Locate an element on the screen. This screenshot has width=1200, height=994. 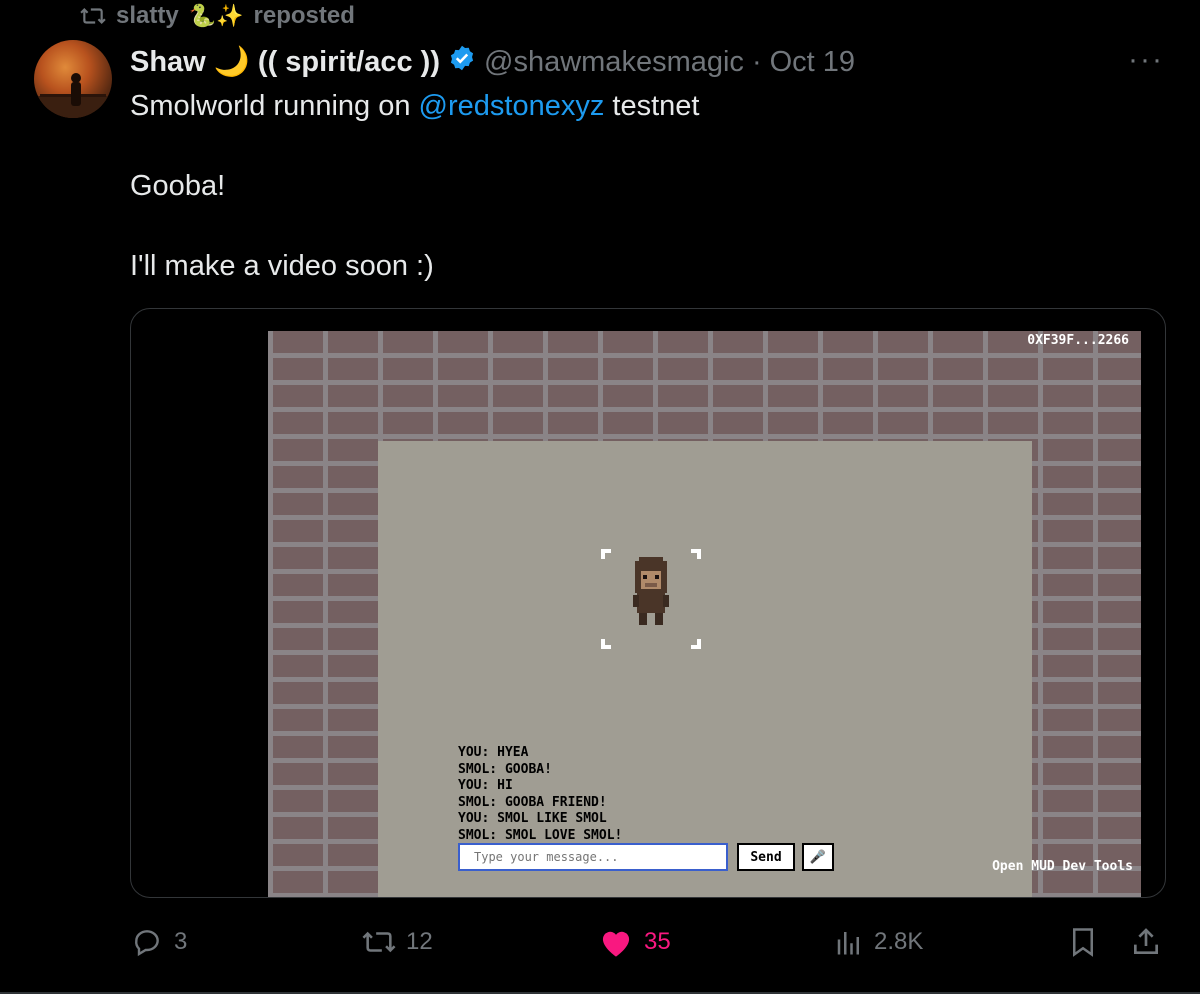
share-icon is located at coordinates (1146, 942).